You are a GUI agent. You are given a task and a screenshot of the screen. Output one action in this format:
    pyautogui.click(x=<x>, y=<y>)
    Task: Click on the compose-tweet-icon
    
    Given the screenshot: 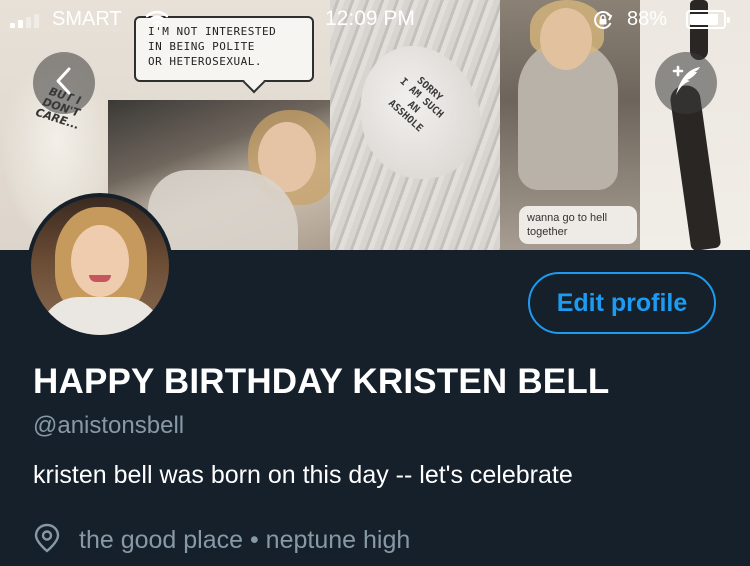 What is the action you would take?
    pyautogui.click(x=686, y=83)
    